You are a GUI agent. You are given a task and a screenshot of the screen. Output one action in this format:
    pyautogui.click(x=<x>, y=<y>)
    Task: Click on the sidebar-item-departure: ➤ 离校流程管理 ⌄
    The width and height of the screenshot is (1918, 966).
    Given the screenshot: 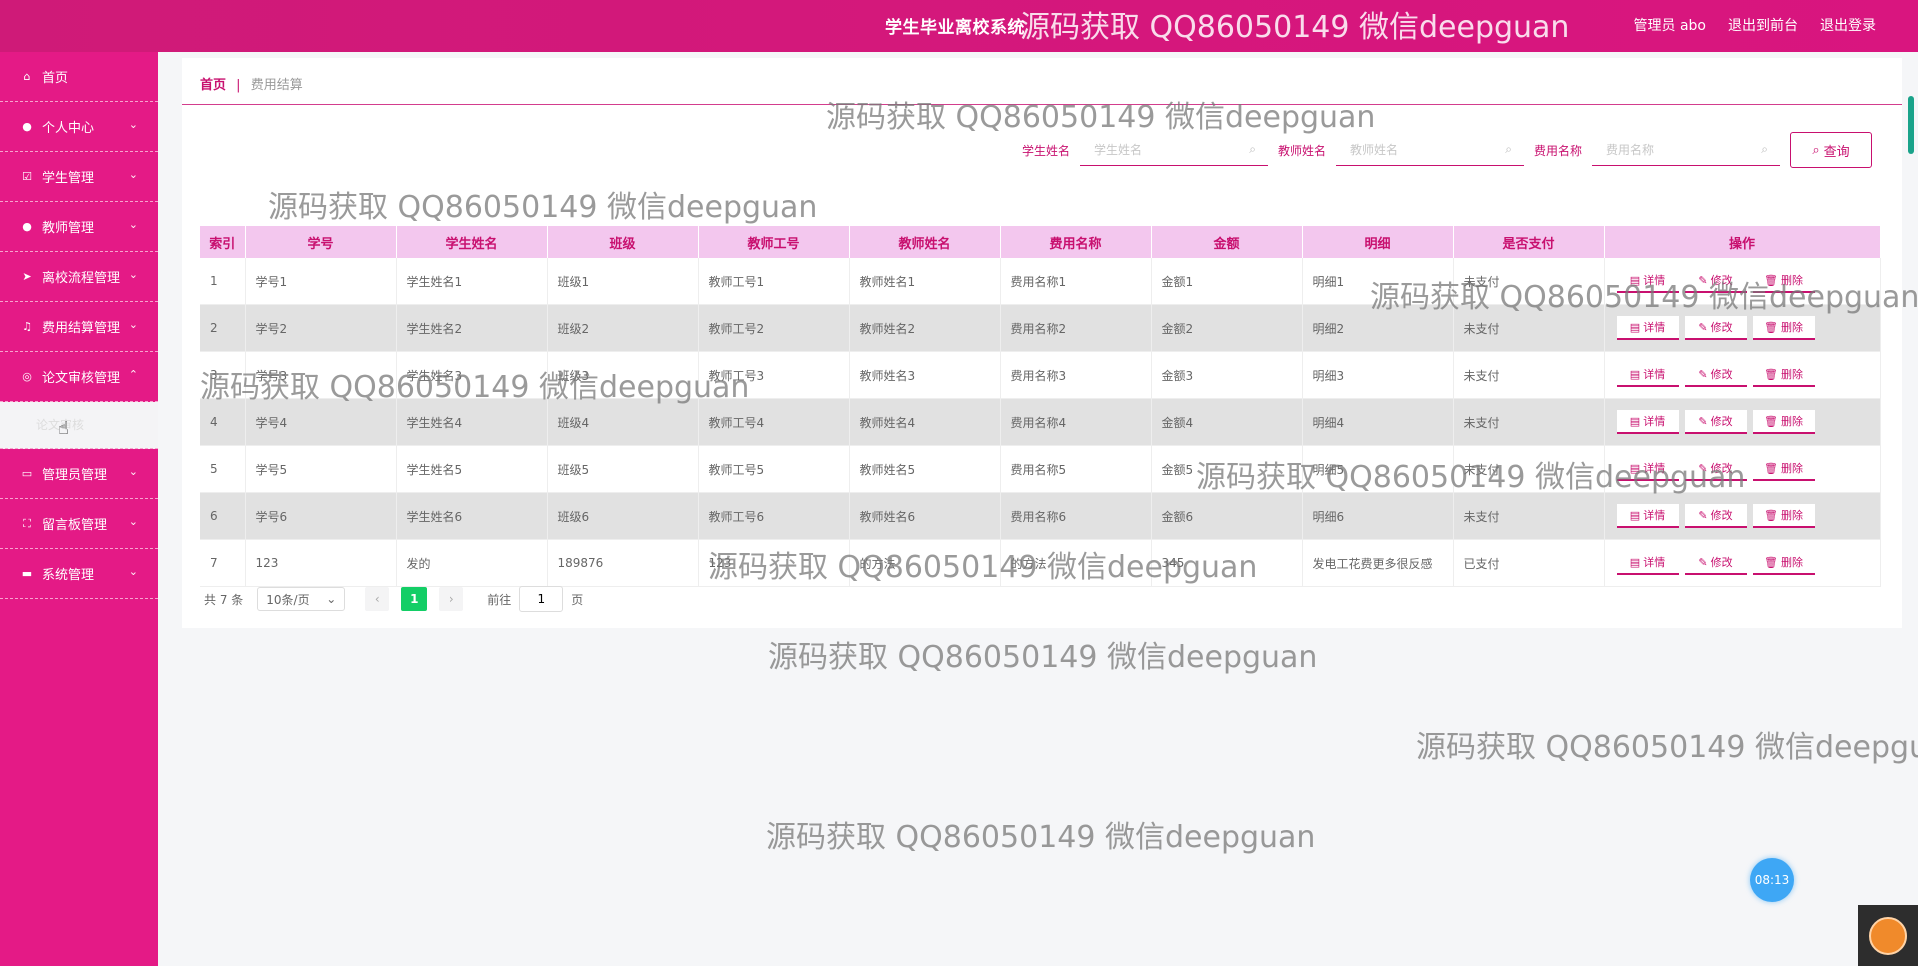 What is the action you would take?
    pyautogui.click(x=79, y=277)
    